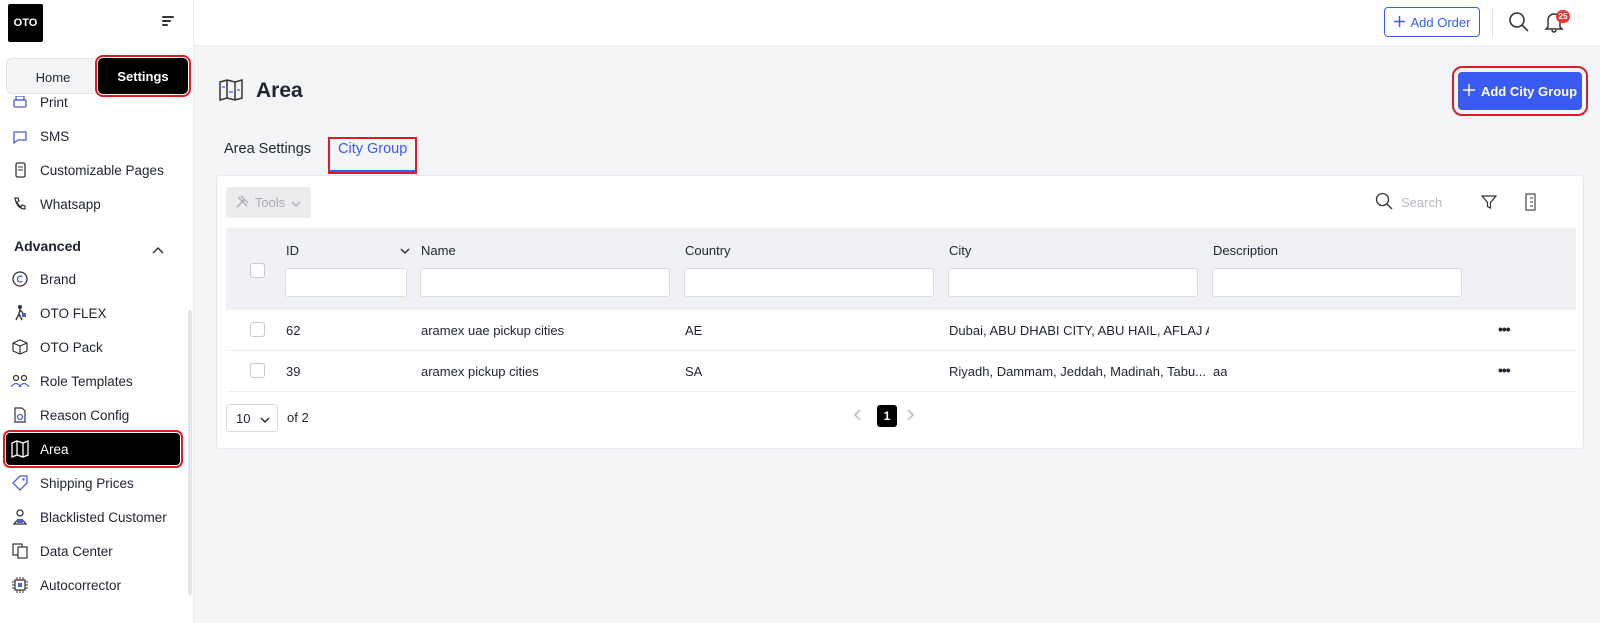  Describe the element at coordinates (1245, 250) in the screenshot. I see `column-header-description: Description` at that location.